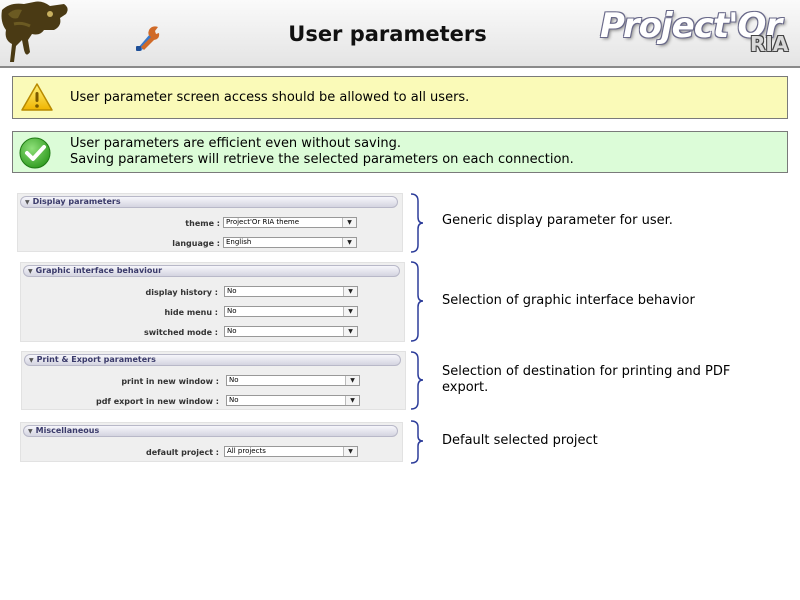 The height and width of the screenshot is (600, 800). I want to click on panel-title: Miscellaneous, so click(67, 430).